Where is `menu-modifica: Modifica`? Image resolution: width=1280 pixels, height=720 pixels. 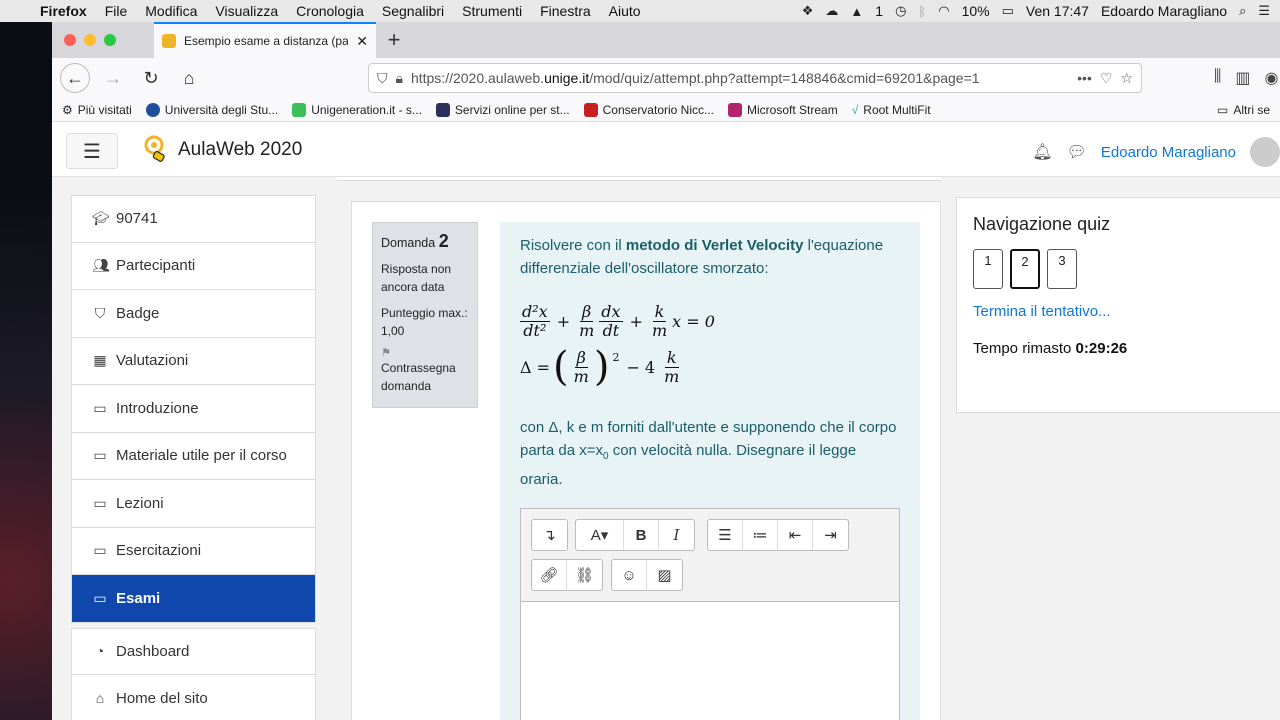 menu-modifica: Modifica is located at coordinates (171, 11).